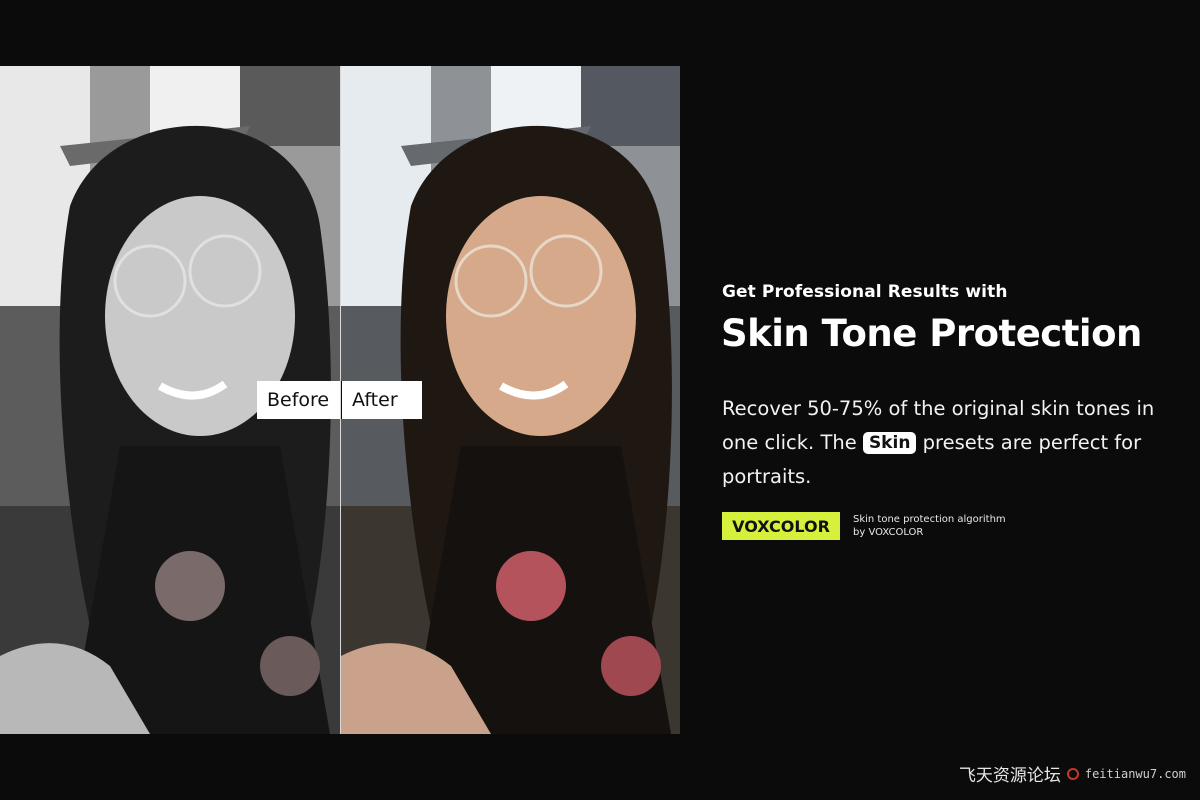 This screenshot has height=800, width=1200. I want to click on watermark-logo-icon, so click(1072, 773).